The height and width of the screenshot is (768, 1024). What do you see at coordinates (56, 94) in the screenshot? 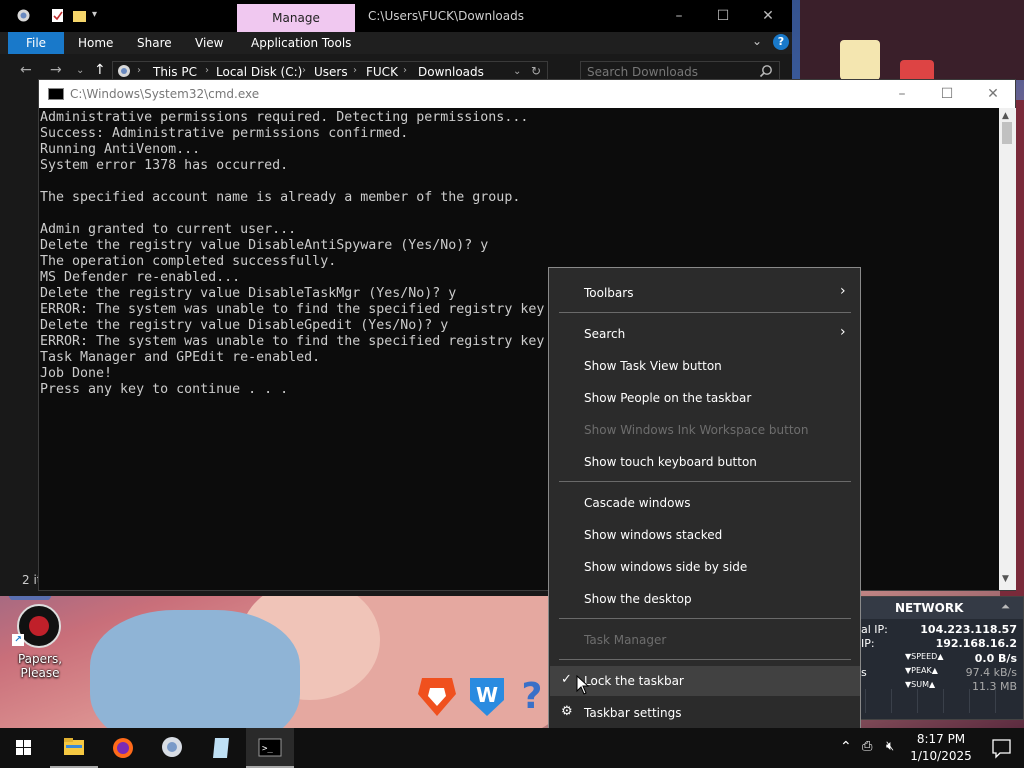
I see `cmd-app-icon` at bounding box center [56, 94].